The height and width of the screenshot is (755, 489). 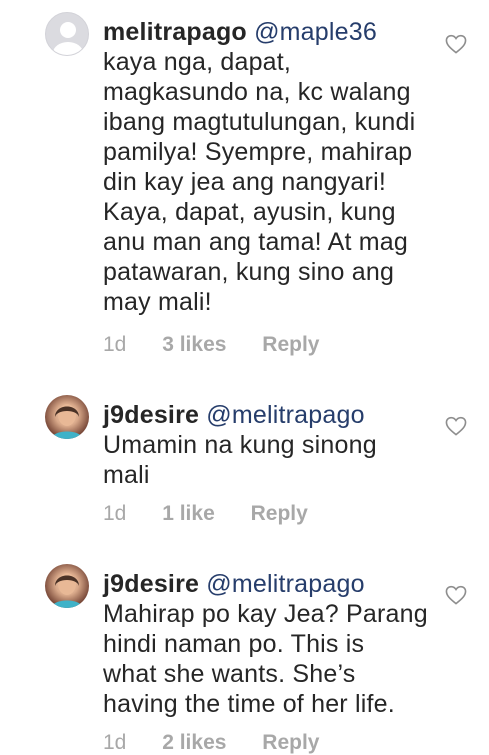 What do you see at coordinates (315, 32) in the screenshot?
I see `comment-mention: @maple36` at bounding box center [315, 32].